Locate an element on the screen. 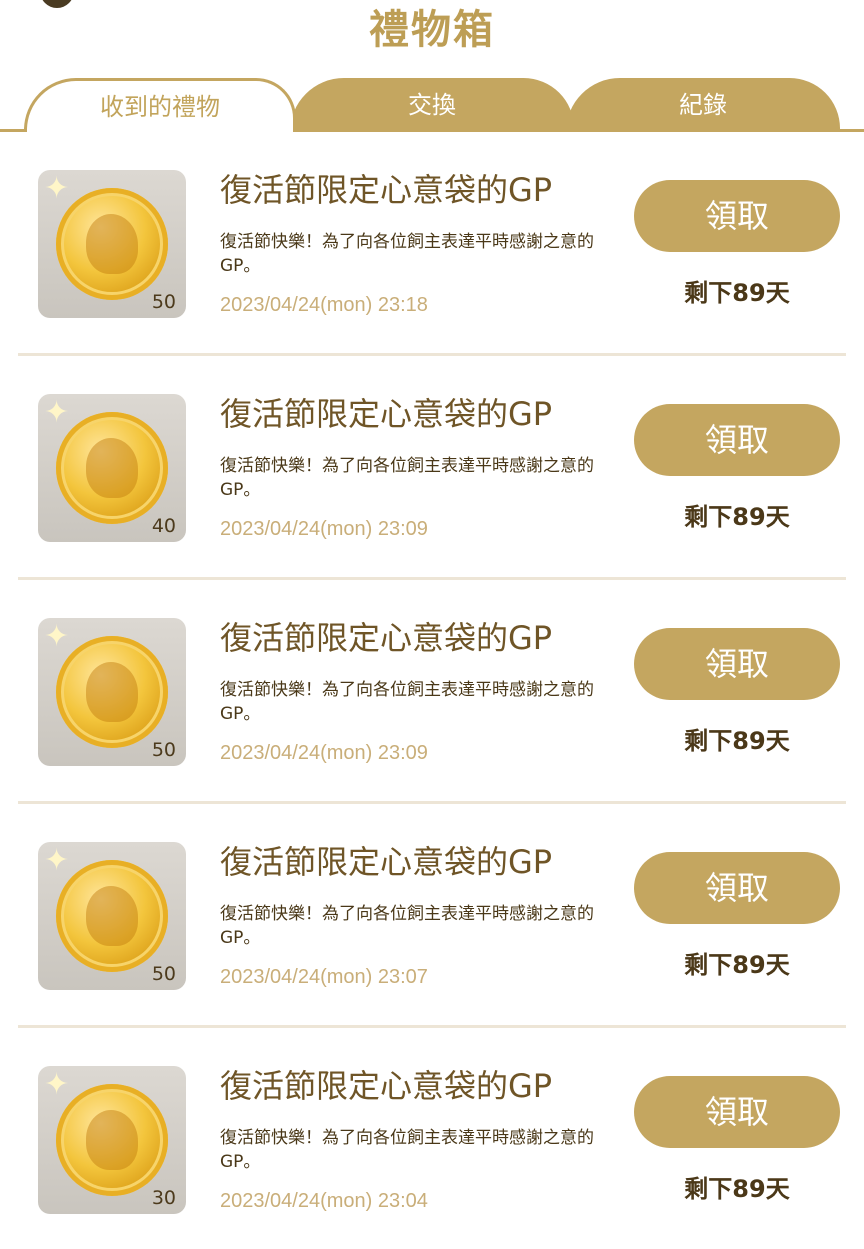 The height and width of the screenshot is (1249, 864). gift-quantity: 40 is located at coordinates (163, 526).